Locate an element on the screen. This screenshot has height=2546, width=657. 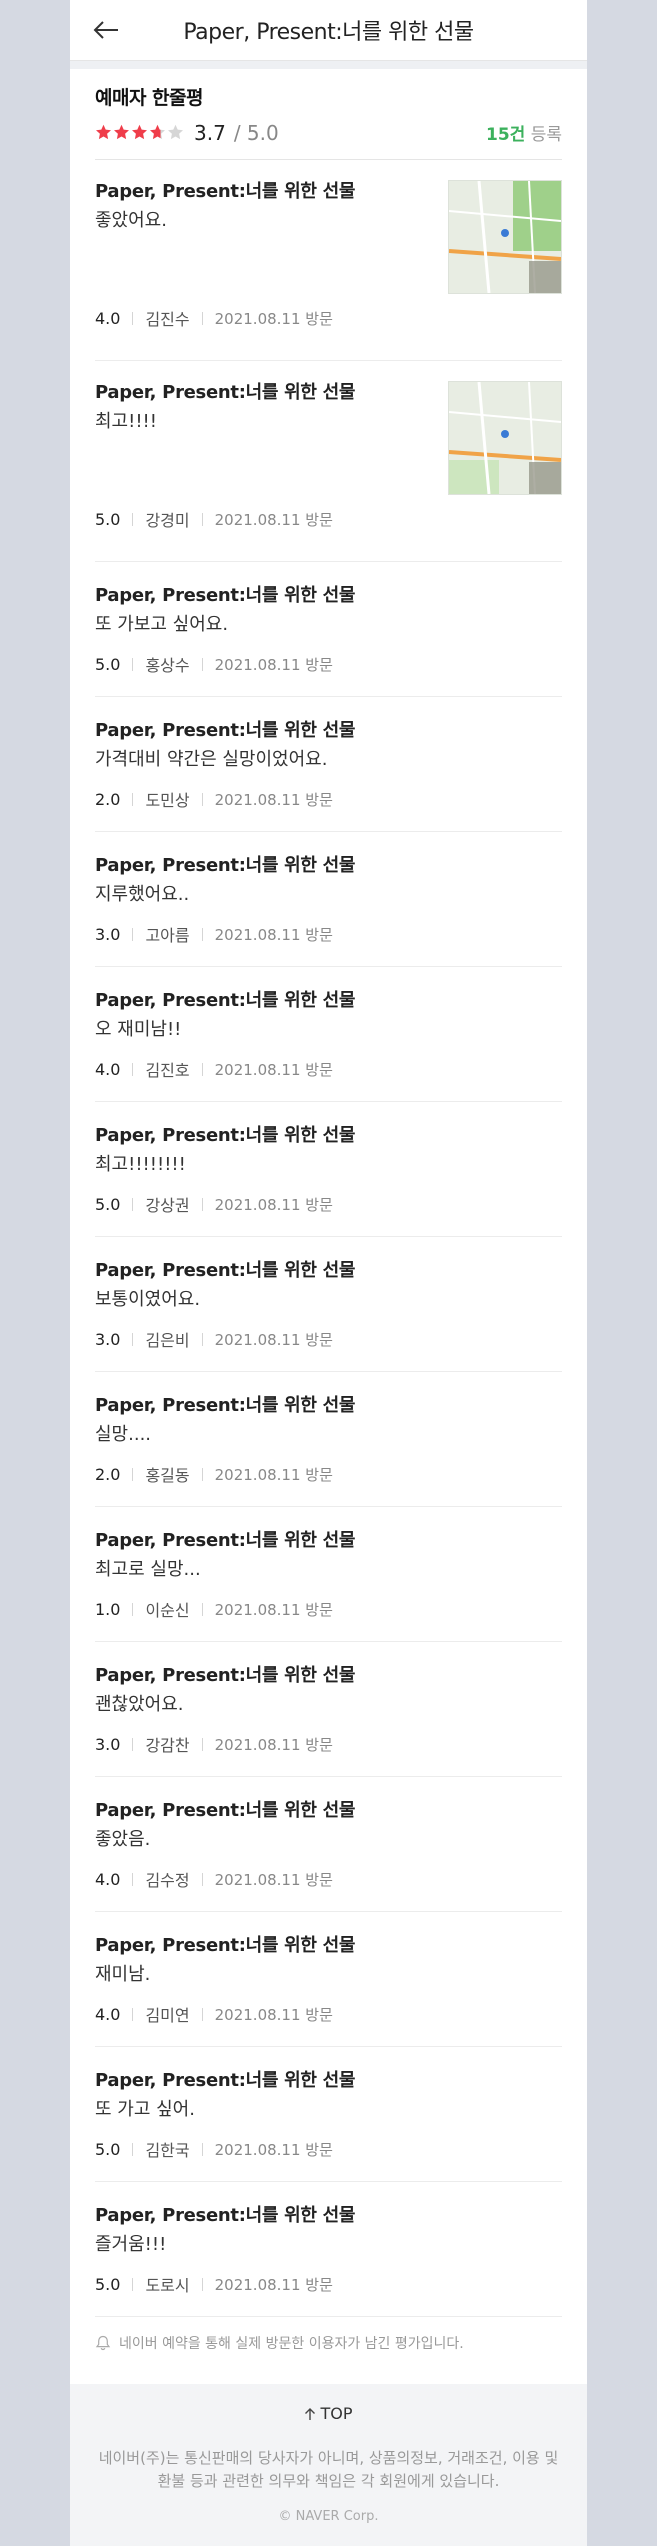
review-comment: 즐거움!!! is located at coordinates (131, 2244).